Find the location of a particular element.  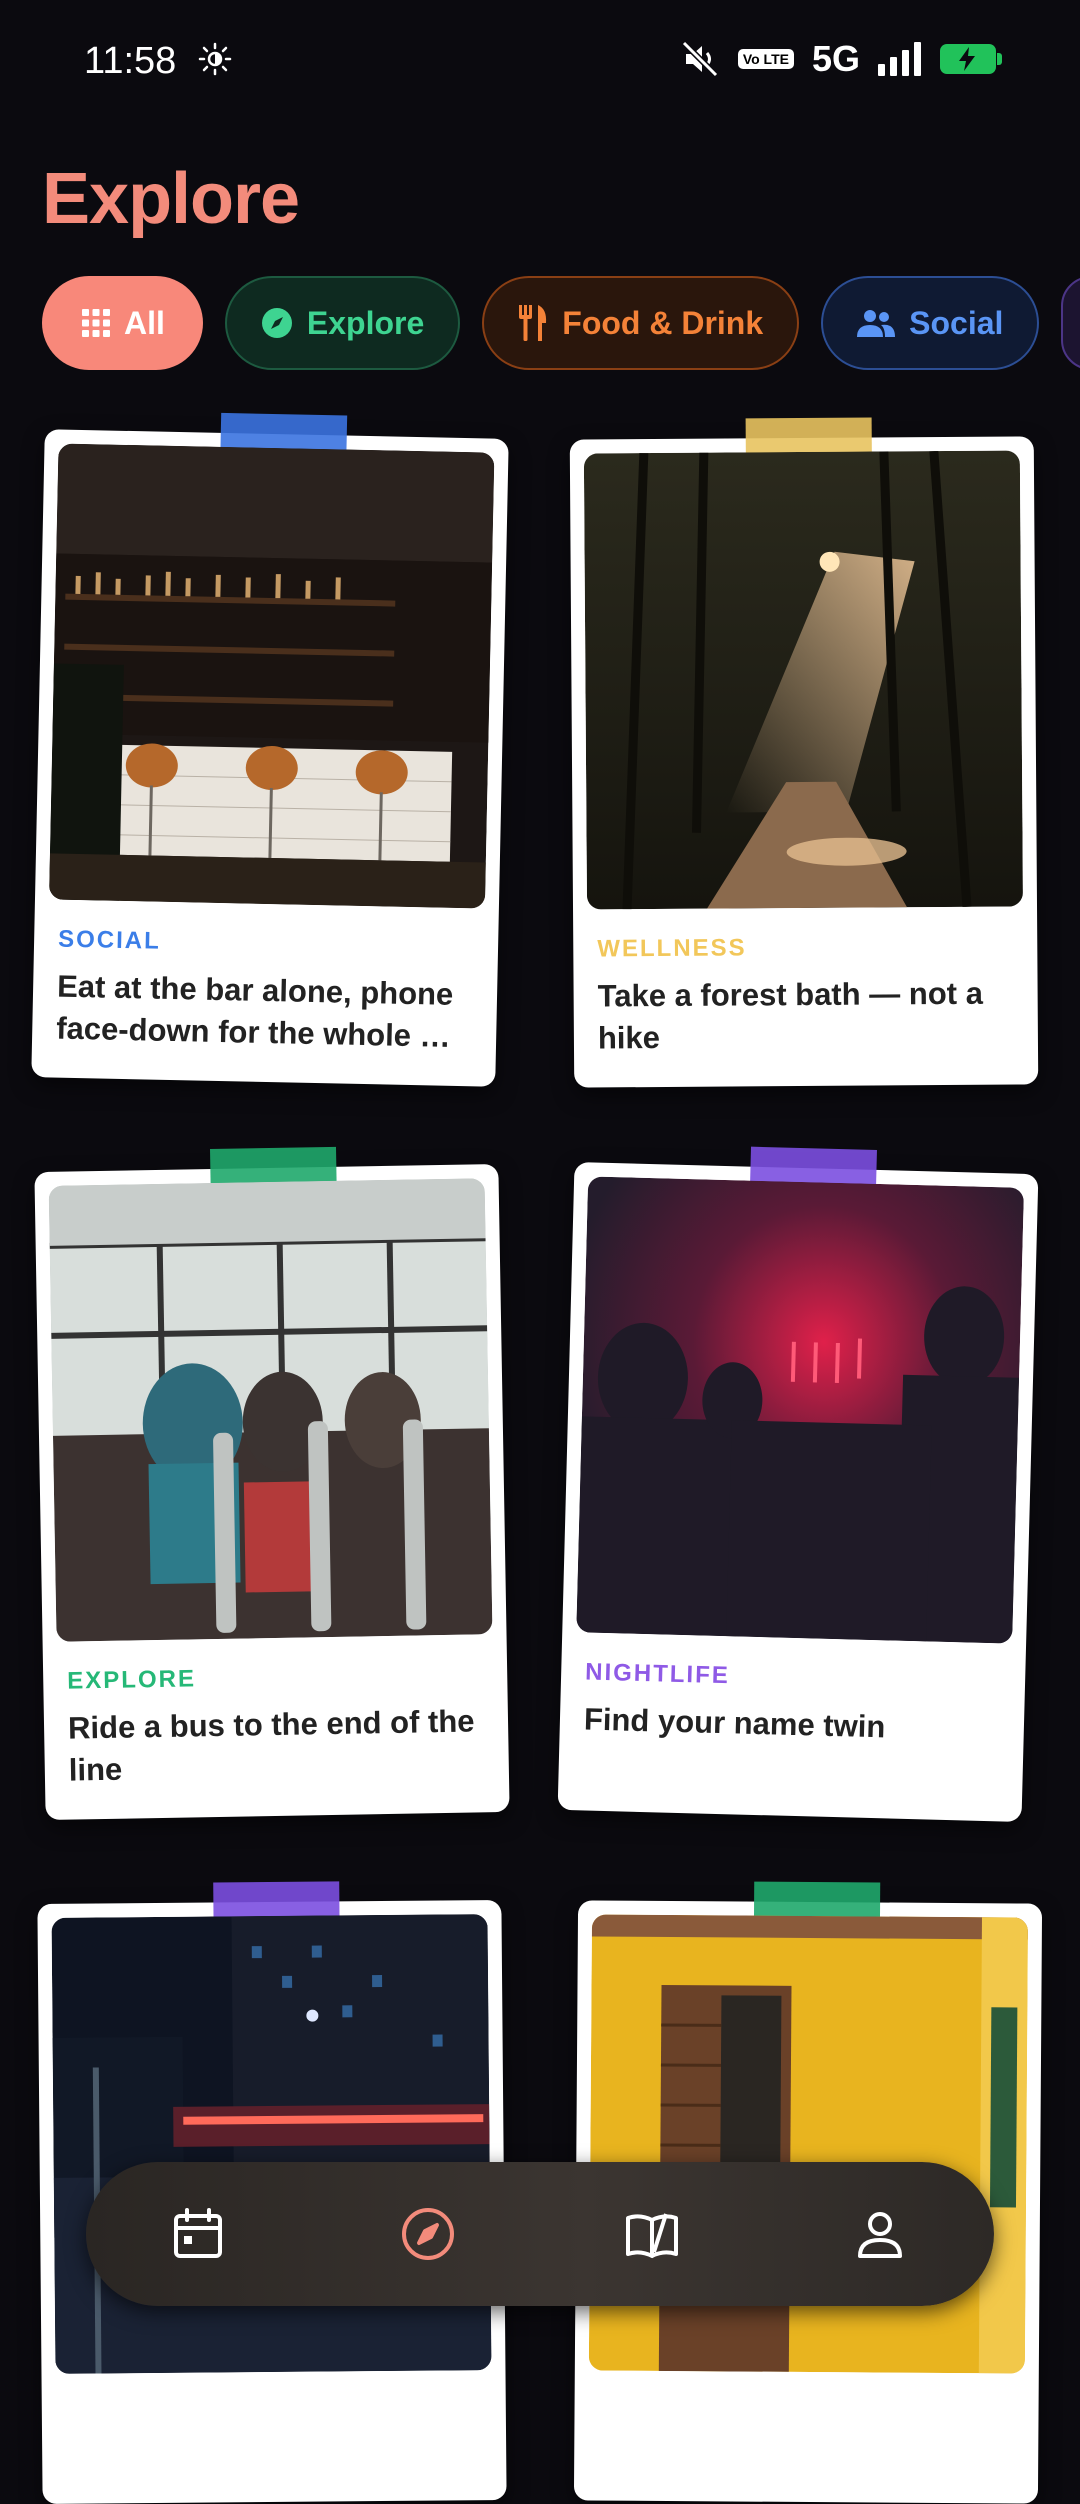

calendar-icon is located at coordinates (198, 2234).